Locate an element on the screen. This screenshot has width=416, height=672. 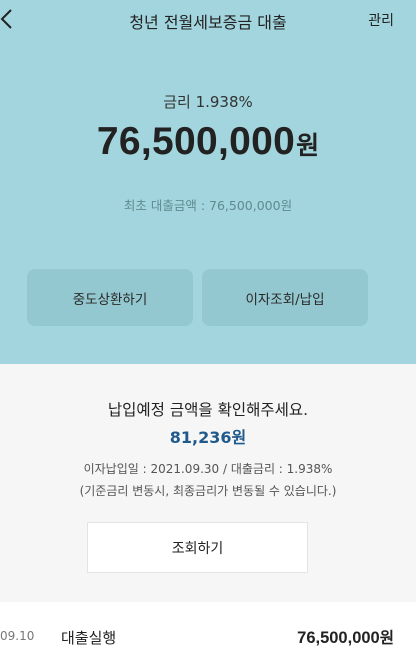
transaction-row: 09.10 대출실행 76,500,000원 is located at coordinates (208, 637).